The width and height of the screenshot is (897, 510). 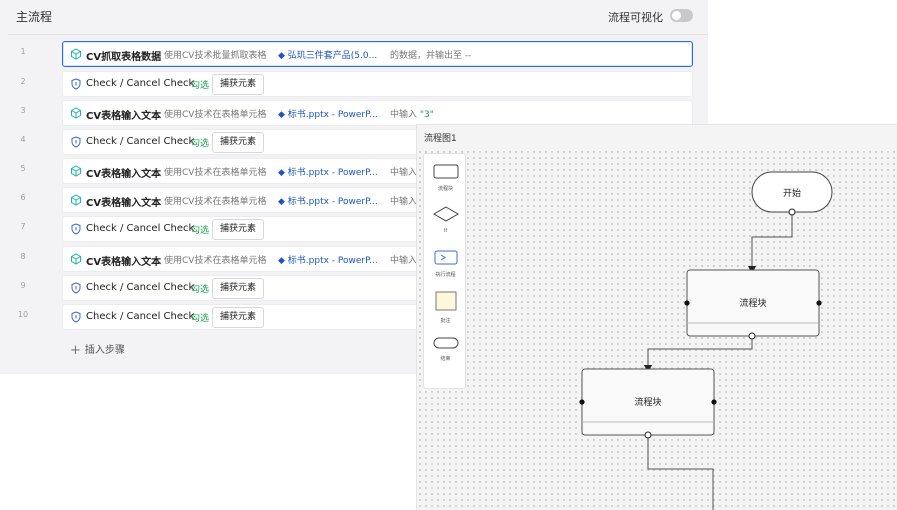 I want to click on note-shape-icon, so click(x=445, y=301).